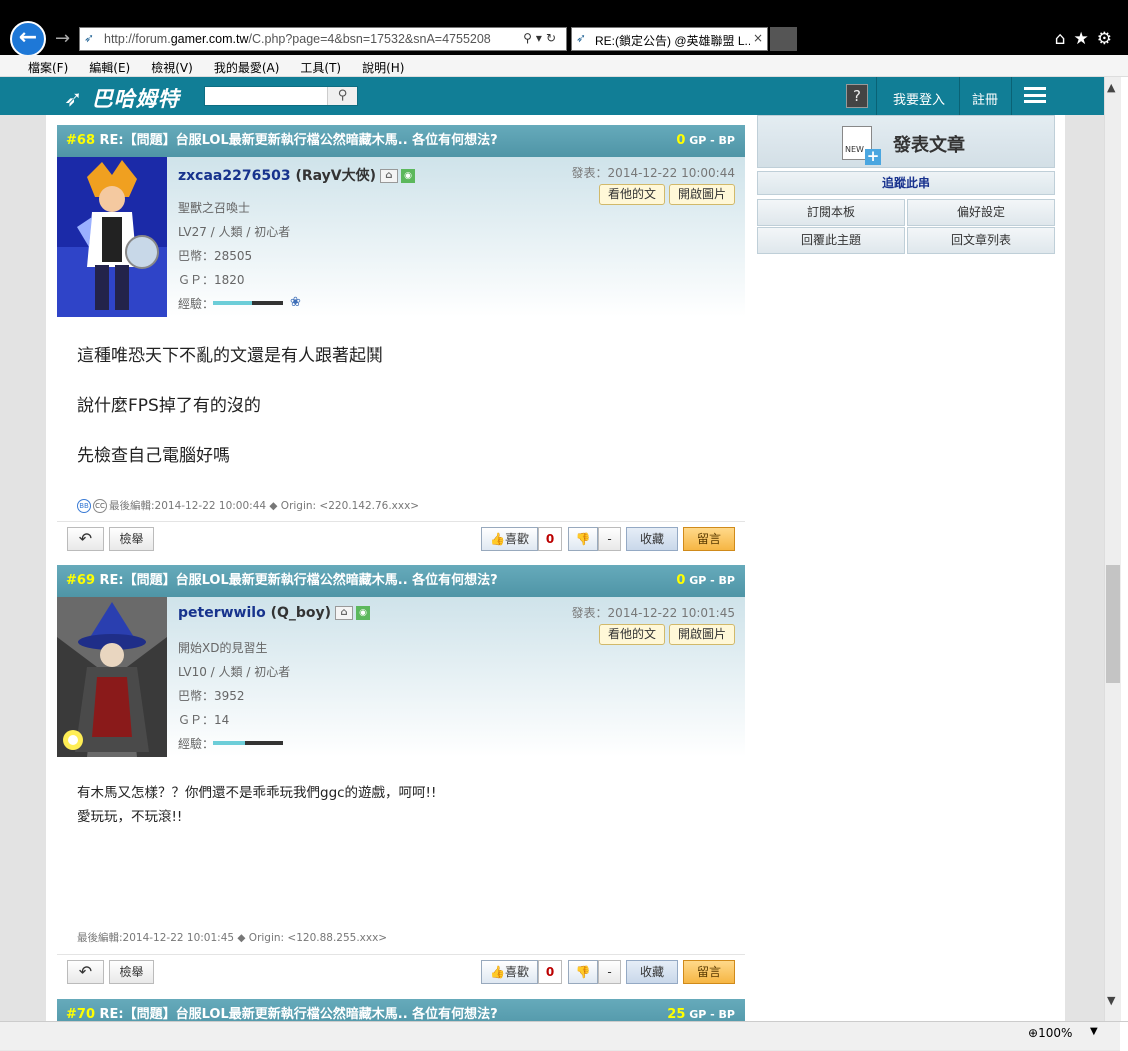 This screenshot has height=1051, width=1128. What do you see at coordinates (831, 212) in the screenshot?
I see `subscribe-board-button: 訂閱本板` at bounding box center [831, 212].